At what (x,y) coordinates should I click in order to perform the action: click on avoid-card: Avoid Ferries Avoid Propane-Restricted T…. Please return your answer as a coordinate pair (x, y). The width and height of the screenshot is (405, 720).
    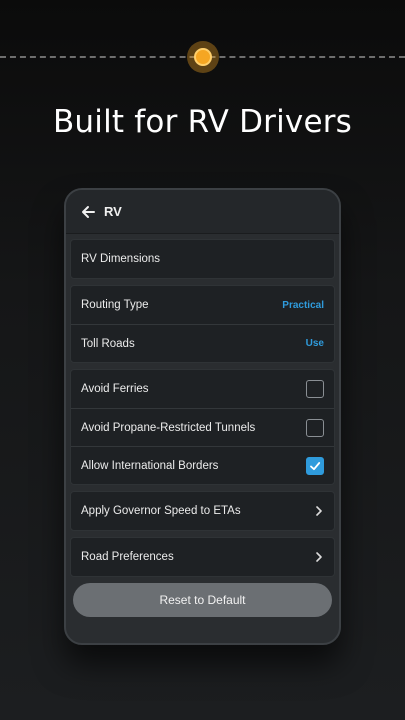
    Looking at the image, I should click on (202, 427).